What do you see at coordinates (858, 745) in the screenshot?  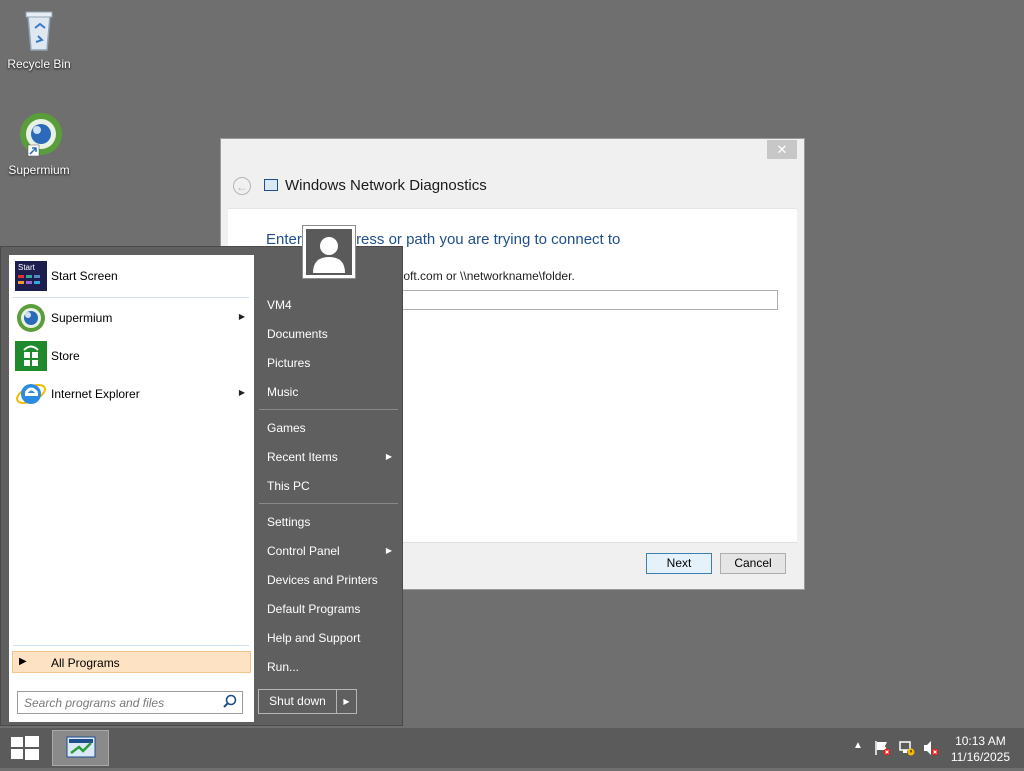 I see `show-hidden-icons-button: ▲` at bounding box center [858, 745].